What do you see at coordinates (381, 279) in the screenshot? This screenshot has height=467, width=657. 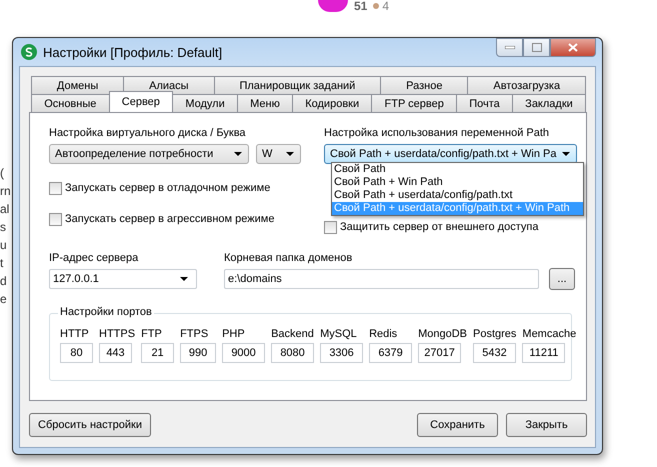 I see `folder-path-field: e:\domains` at bounding box center [381, 279].